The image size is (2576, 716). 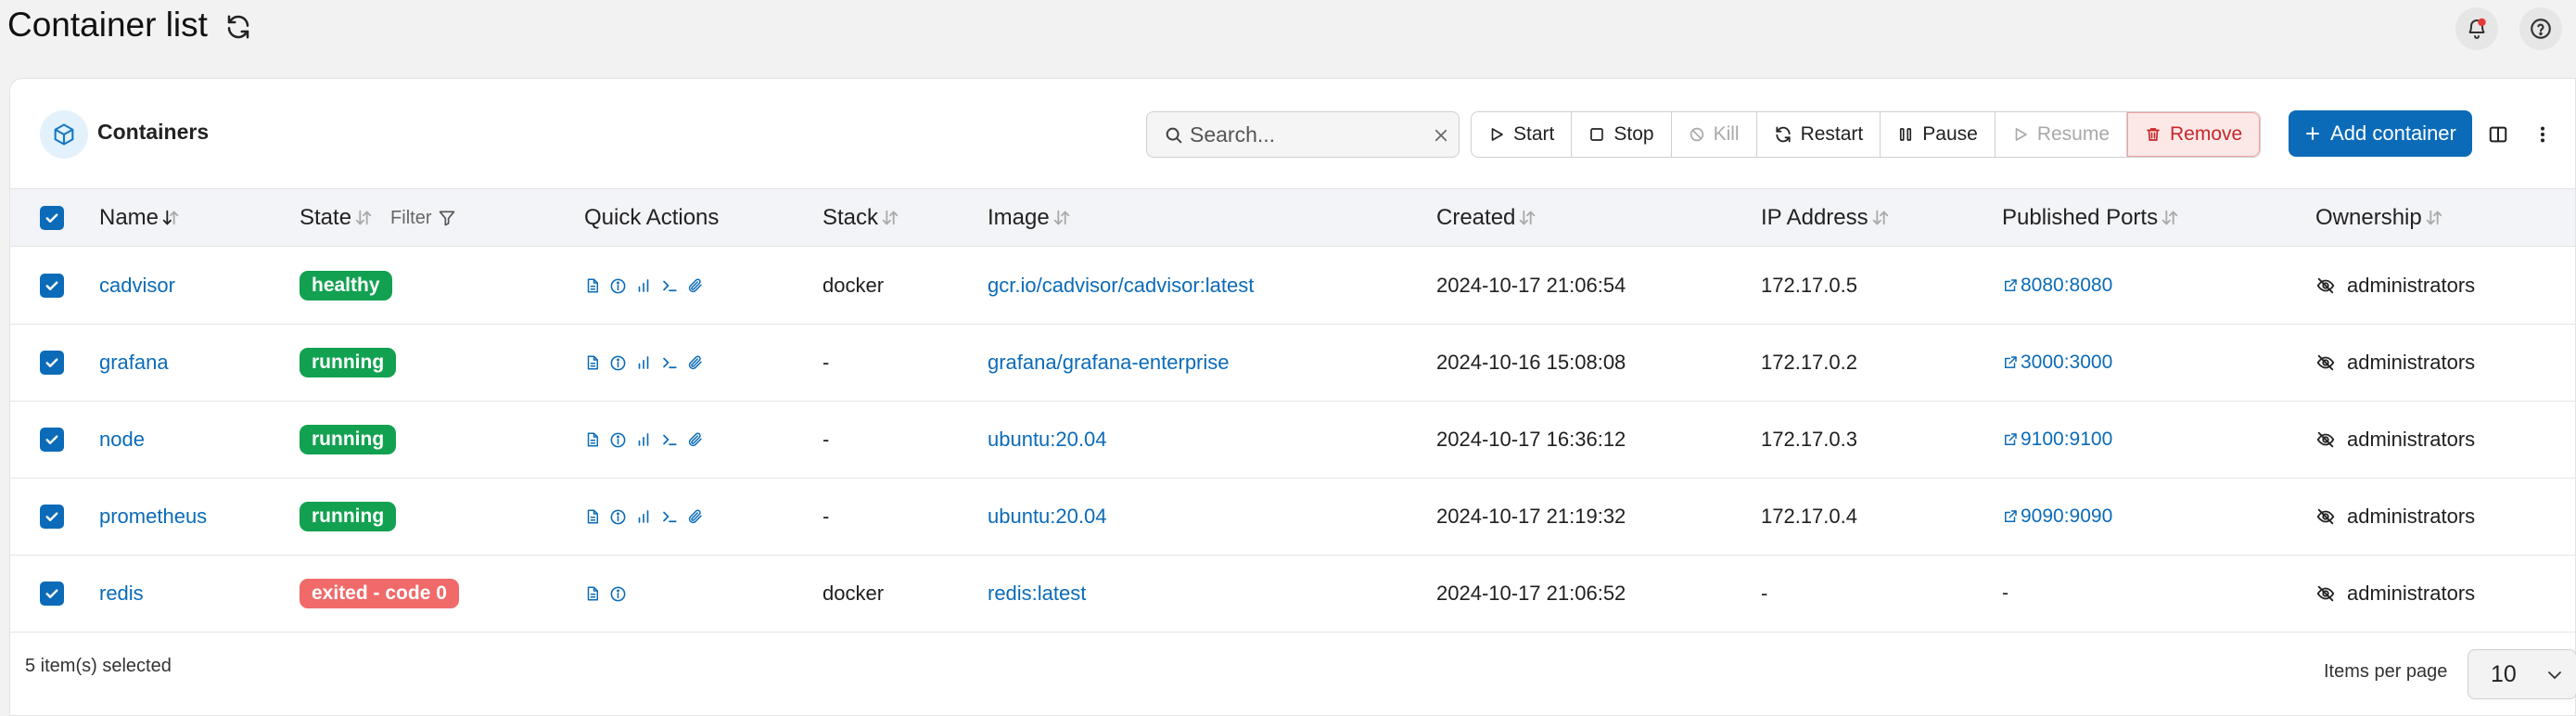 I want to click on columns-icon, so click(x=2498, y=134).